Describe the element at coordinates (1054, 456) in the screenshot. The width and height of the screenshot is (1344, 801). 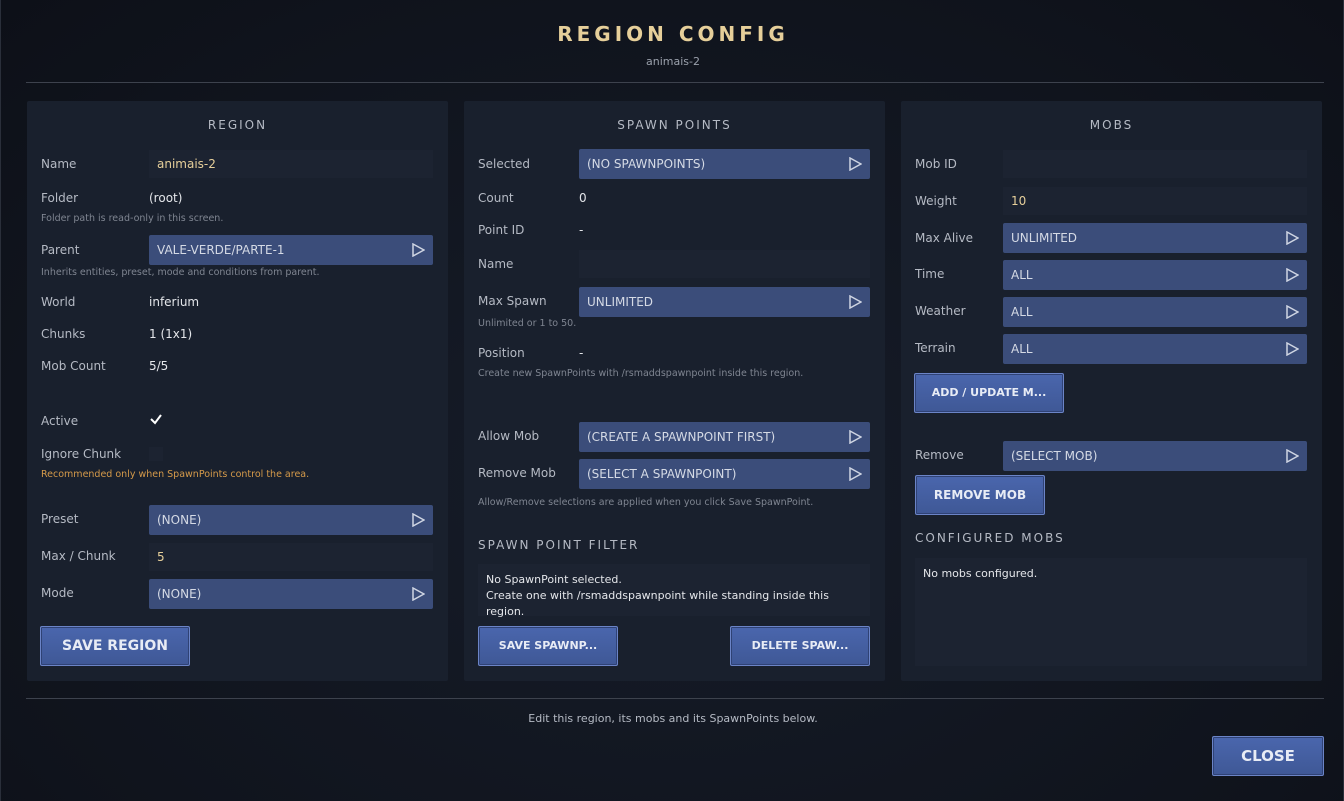
I see `remove-select-value: (SELECT MOB)` at that location.